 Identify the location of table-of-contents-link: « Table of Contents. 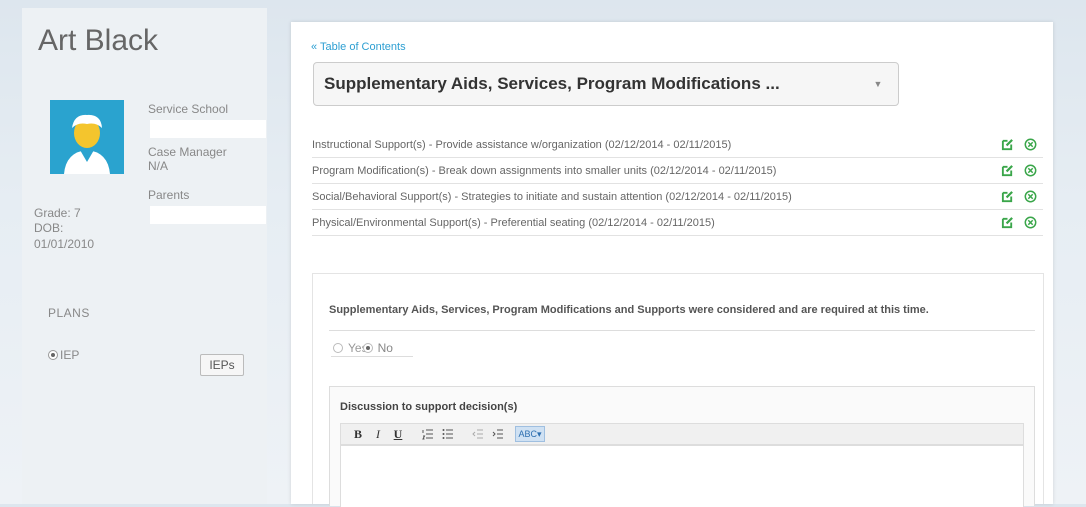
(358, 47).